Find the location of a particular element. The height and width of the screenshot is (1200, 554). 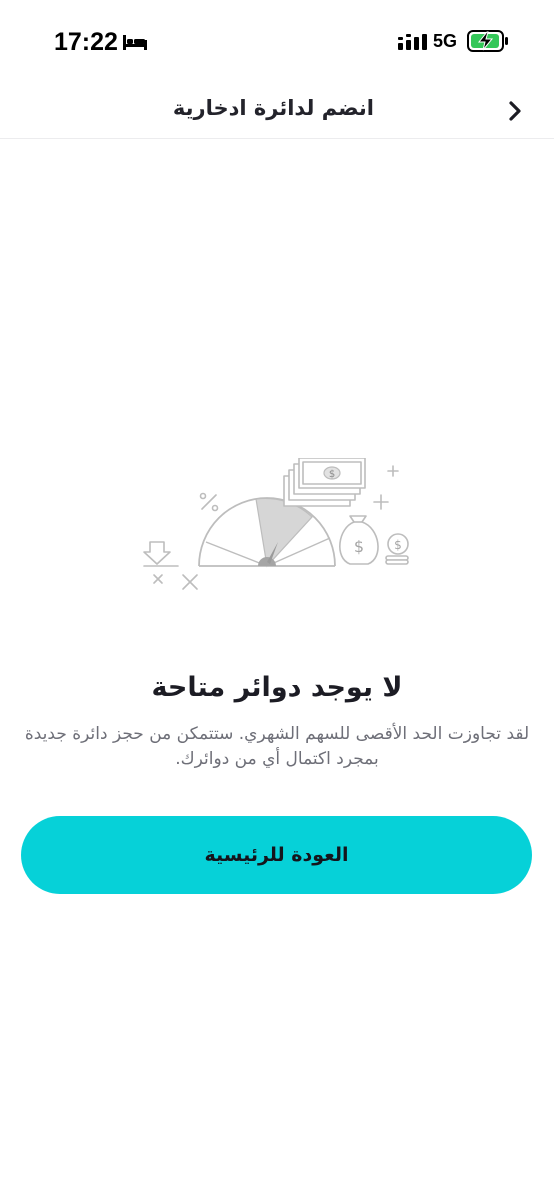

chevron-right-icon is located at coordinates (515, 111).